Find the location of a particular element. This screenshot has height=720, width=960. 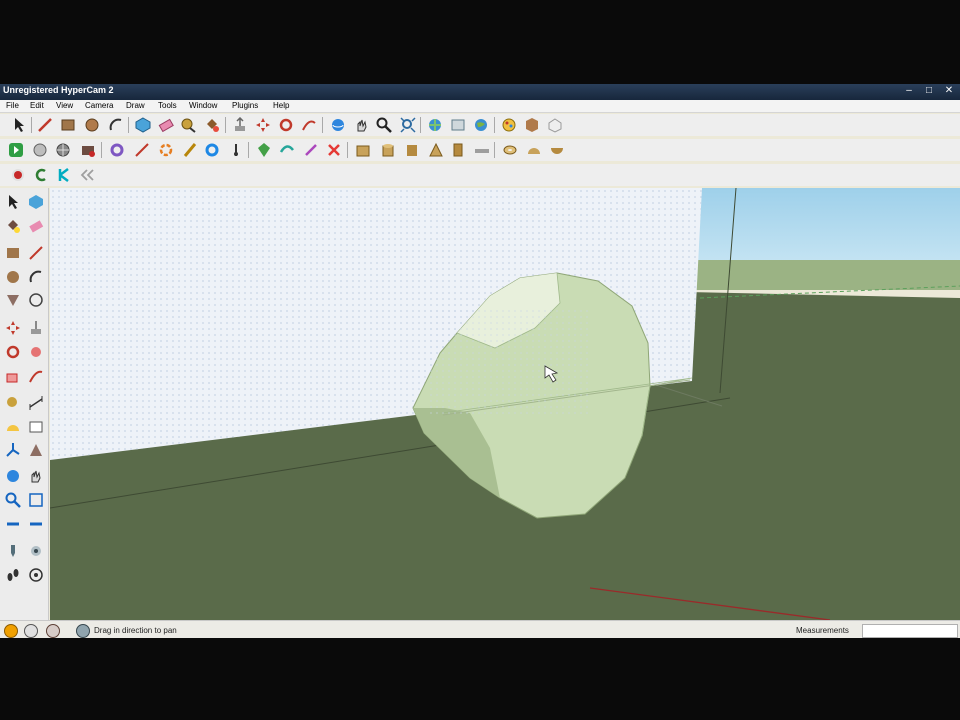

green-gem-icon is located at coordinates (264, 150).